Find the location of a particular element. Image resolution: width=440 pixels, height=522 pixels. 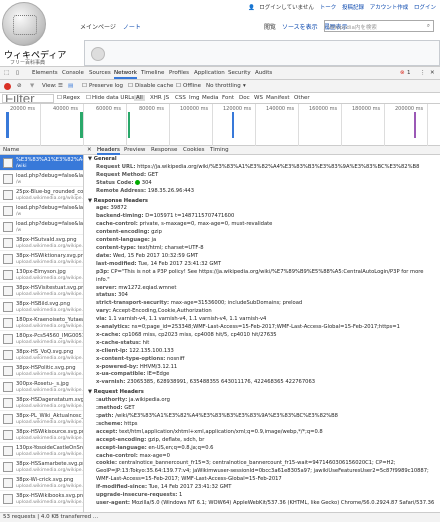

tab-sources: Sources is located at coordinates (100, 73).